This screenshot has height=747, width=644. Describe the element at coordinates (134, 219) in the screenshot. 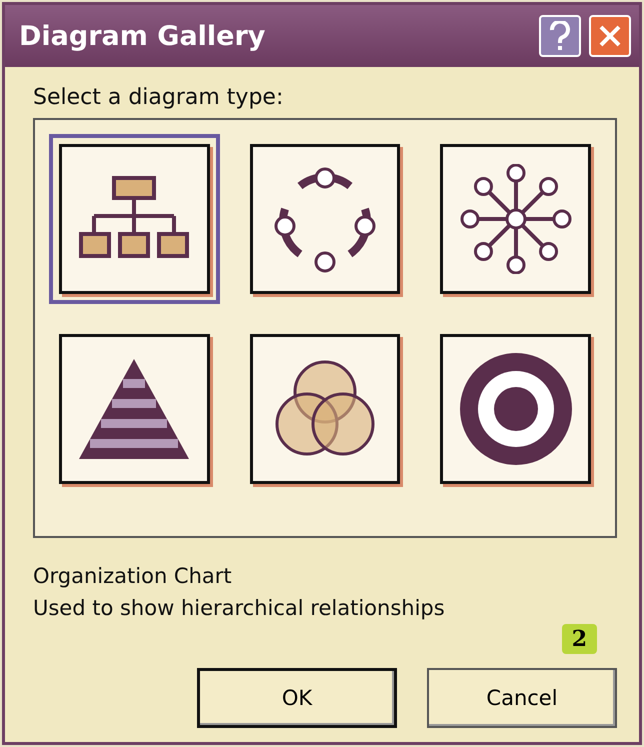

I see `diagram-tile` at that location.